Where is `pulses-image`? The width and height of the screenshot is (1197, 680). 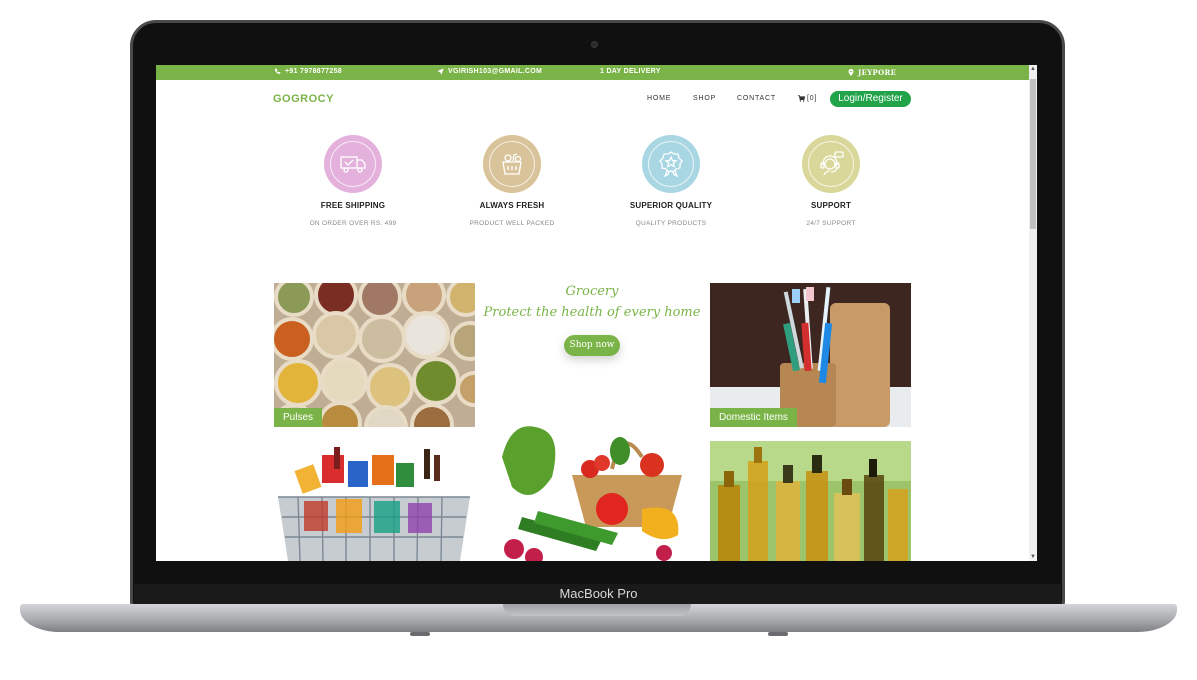
pulses-image is located at coordinates (374, 355).